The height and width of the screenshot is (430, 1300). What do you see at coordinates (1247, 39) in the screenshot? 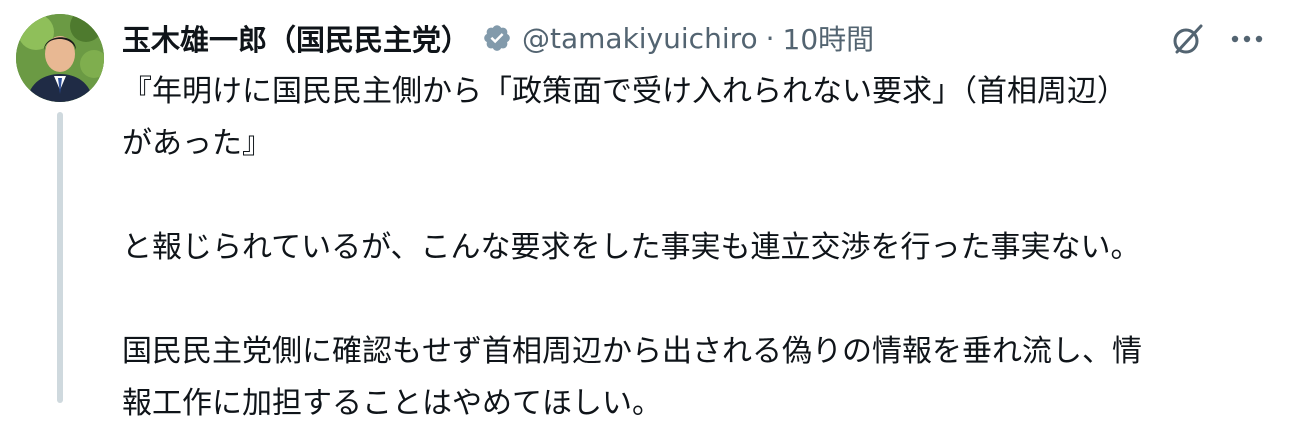
I see `more-icon` at bounding box center [1247, 39].